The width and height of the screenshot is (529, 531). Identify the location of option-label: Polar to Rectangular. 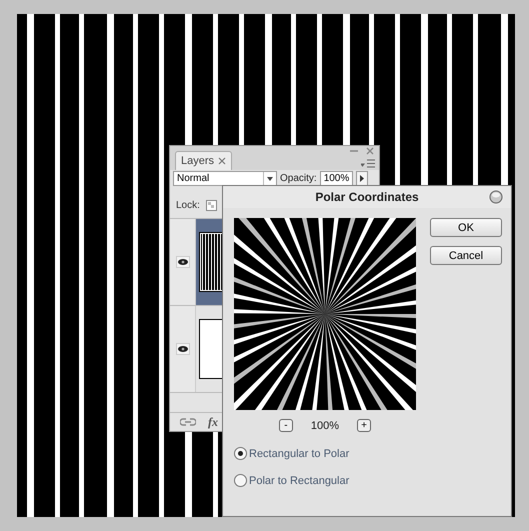
(299, 480).